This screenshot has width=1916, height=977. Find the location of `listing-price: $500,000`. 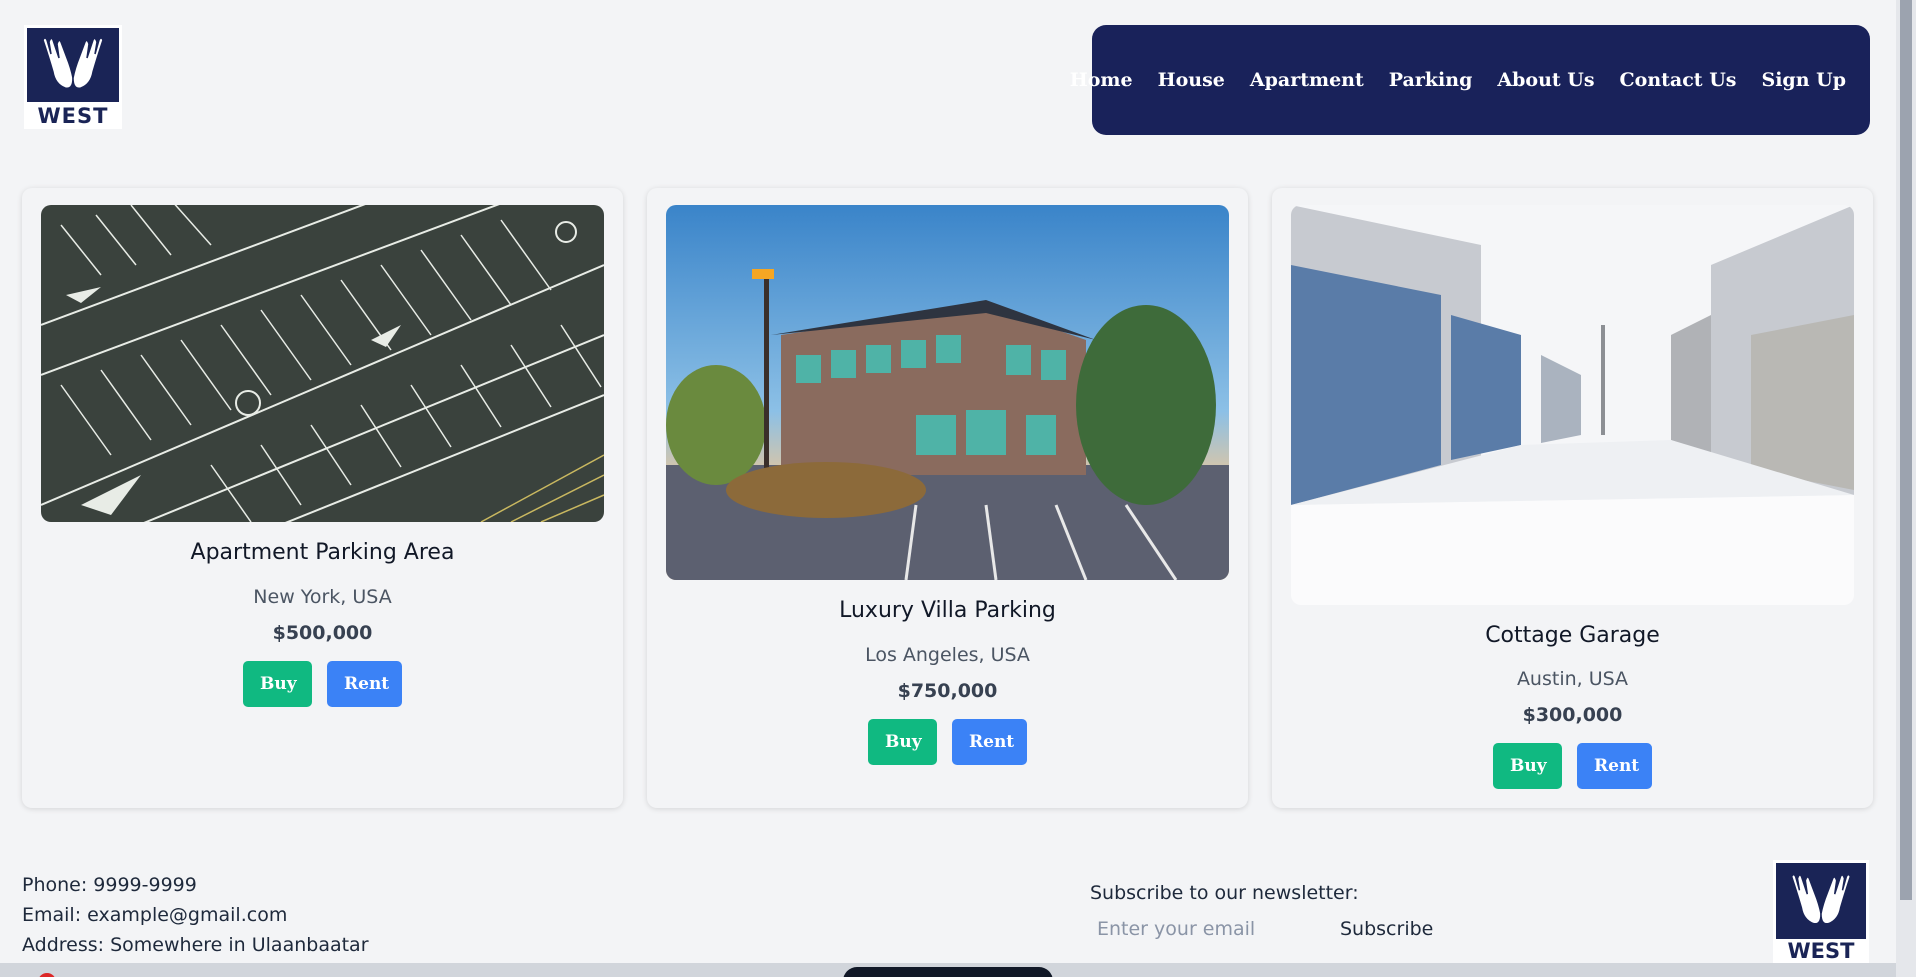

listing-price: $500,000 is located at coordinates (322, 633).